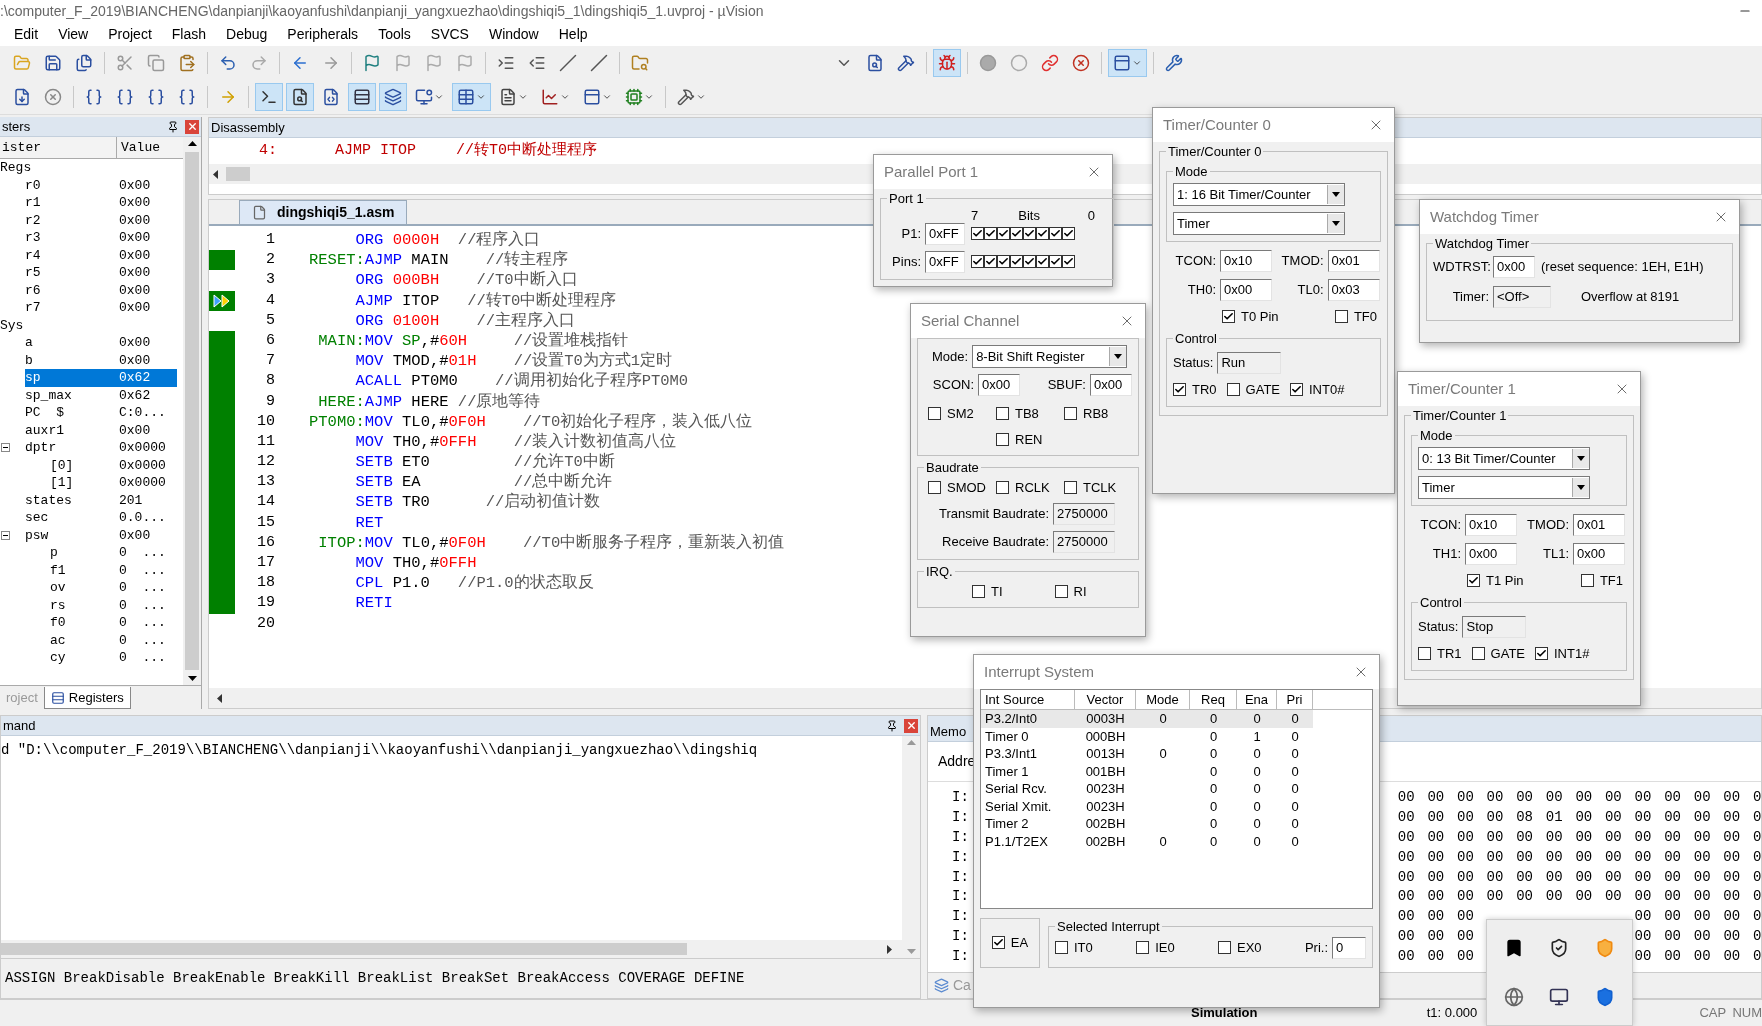 The height and width of the screenshot is (1026, 1762). What do you see at coordinates (451, 949) in the screenshot?
I see `horizontal-scrollbar` at bounding box center [451, 949].